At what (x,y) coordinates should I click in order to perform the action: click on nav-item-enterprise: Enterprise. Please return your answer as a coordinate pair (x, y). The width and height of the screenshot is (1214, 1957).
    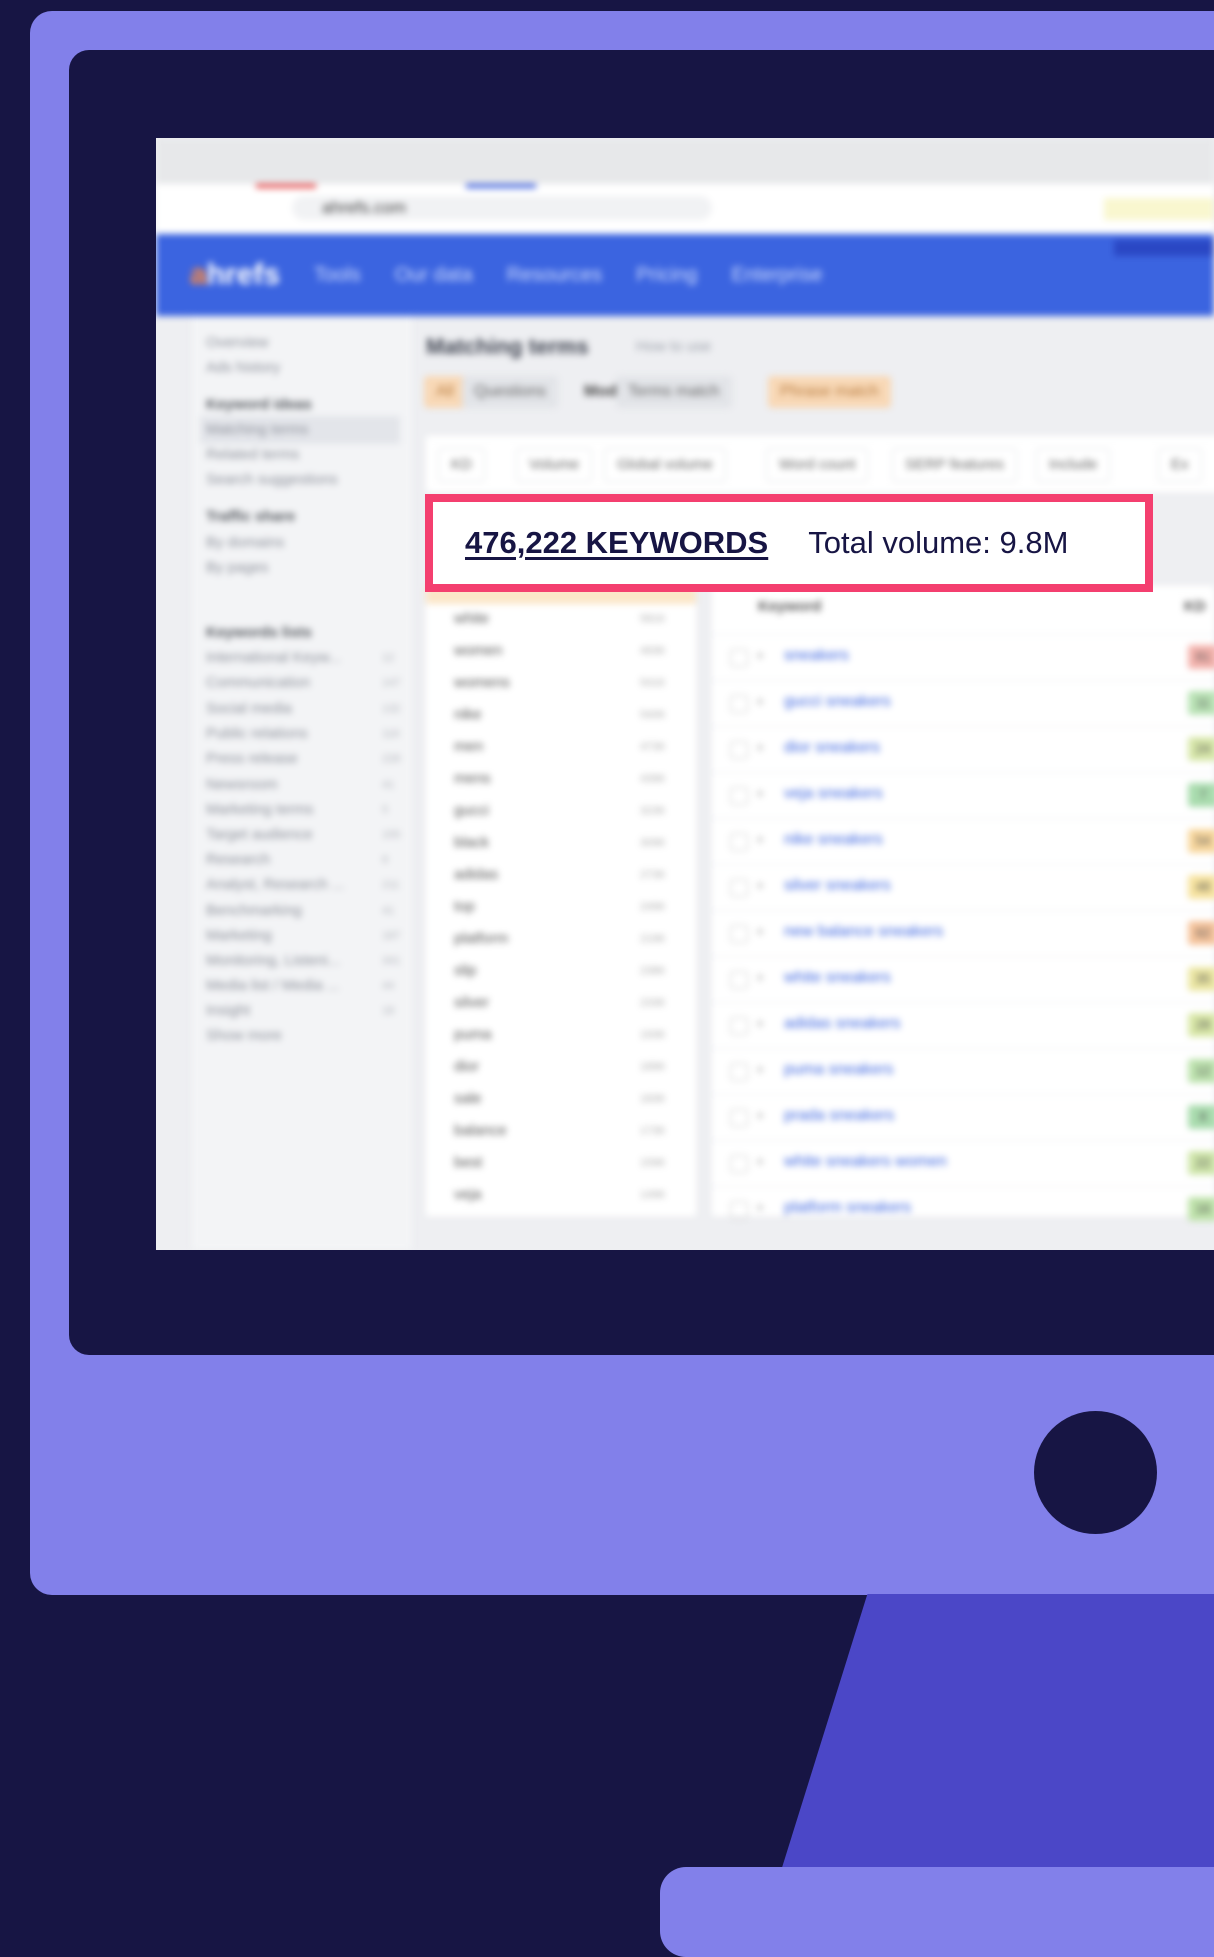
    Looking at the image, I should click on (776, 275).